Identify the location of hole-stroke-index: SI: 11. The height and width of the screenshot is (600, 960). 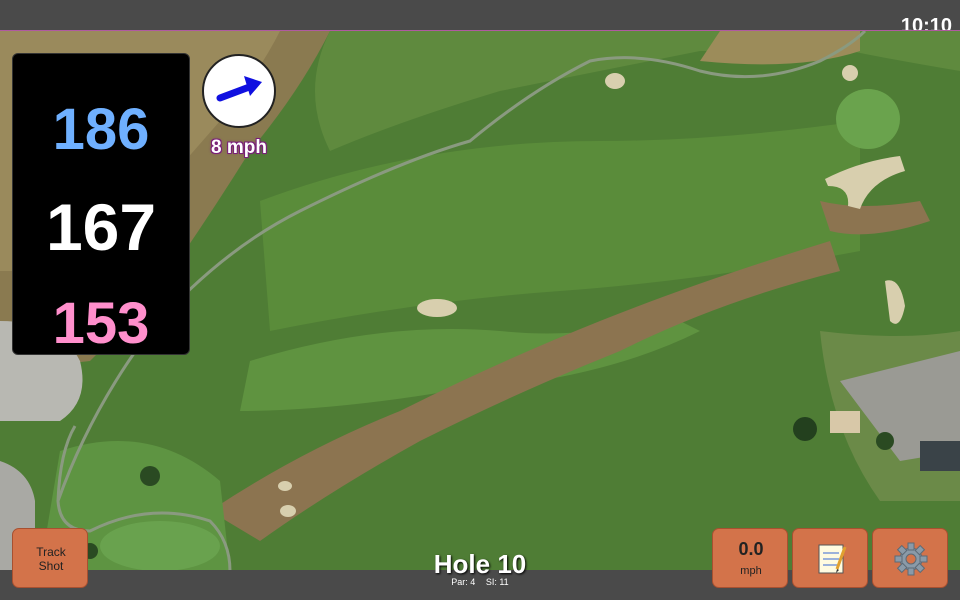
(497, 582).